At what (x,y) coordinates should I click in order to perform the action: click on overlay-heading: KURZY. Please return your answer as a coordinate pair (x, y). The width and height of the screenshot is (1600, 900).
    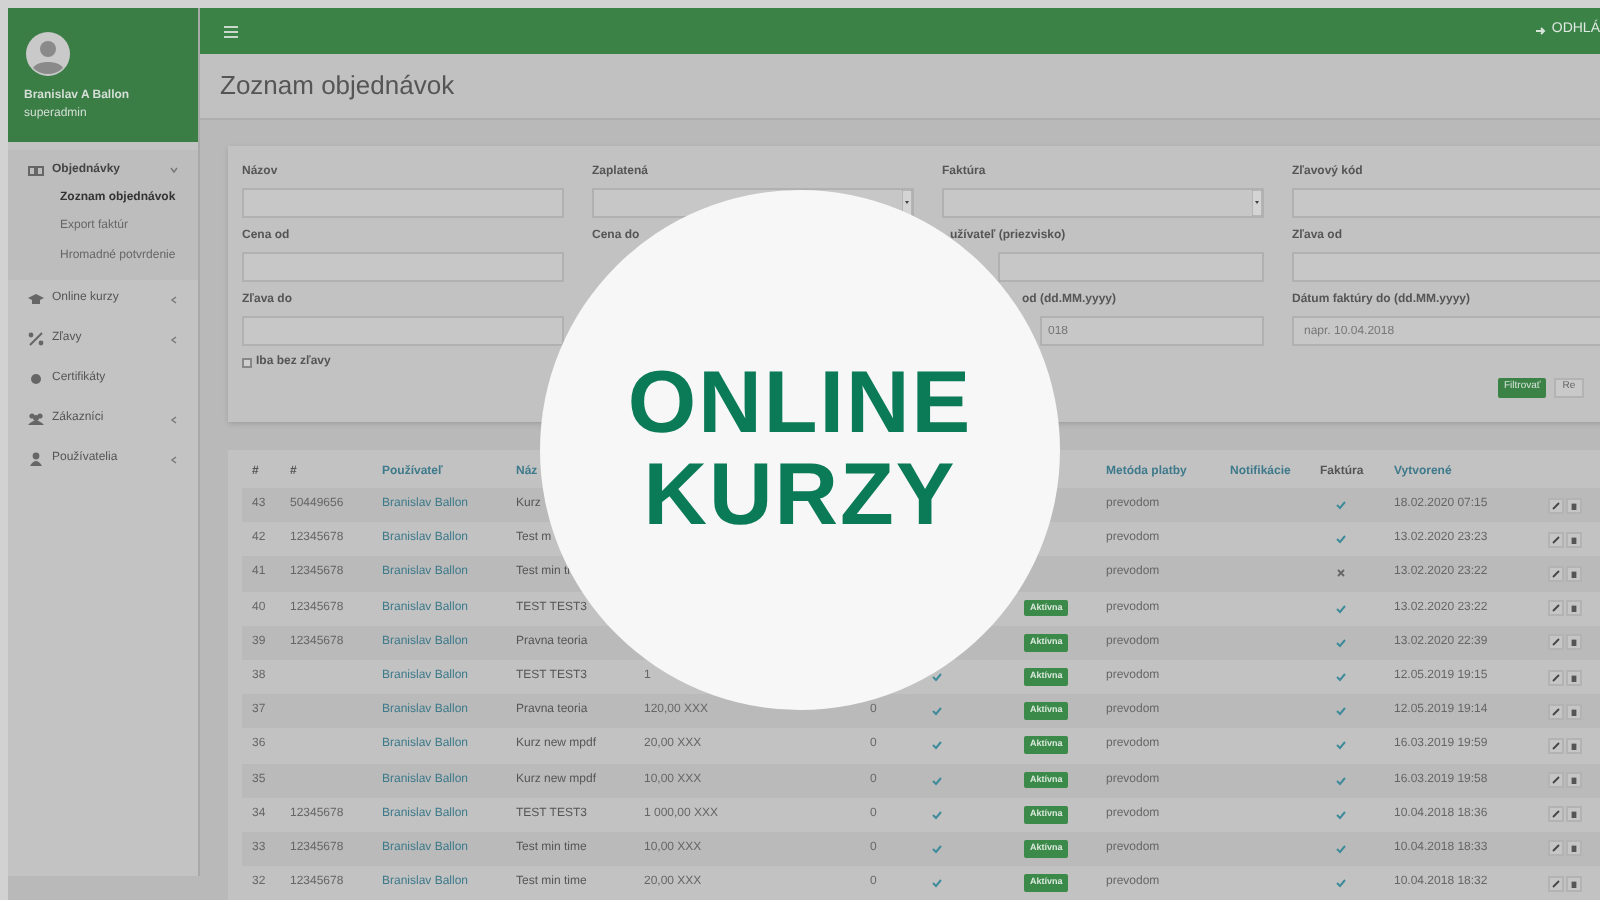
    Looking at the image, I should click on (800, 496).